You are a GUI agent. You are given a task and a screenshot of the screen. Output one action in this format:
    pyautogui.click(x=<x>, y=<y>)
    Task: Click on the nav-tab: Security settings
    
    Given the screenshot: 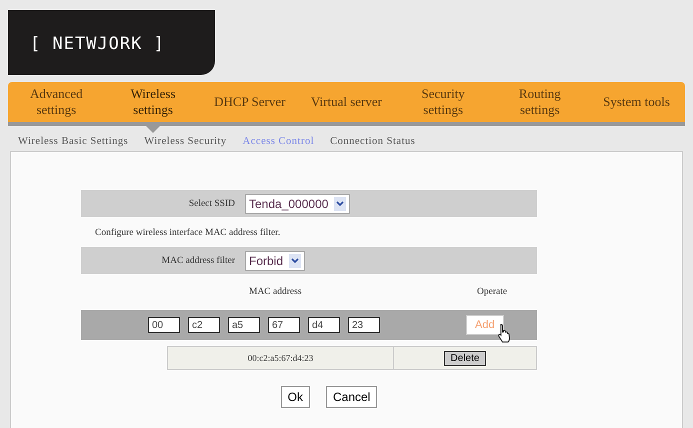 What is the action you would take?
    pyautogui.click(x=443, y=102)
    